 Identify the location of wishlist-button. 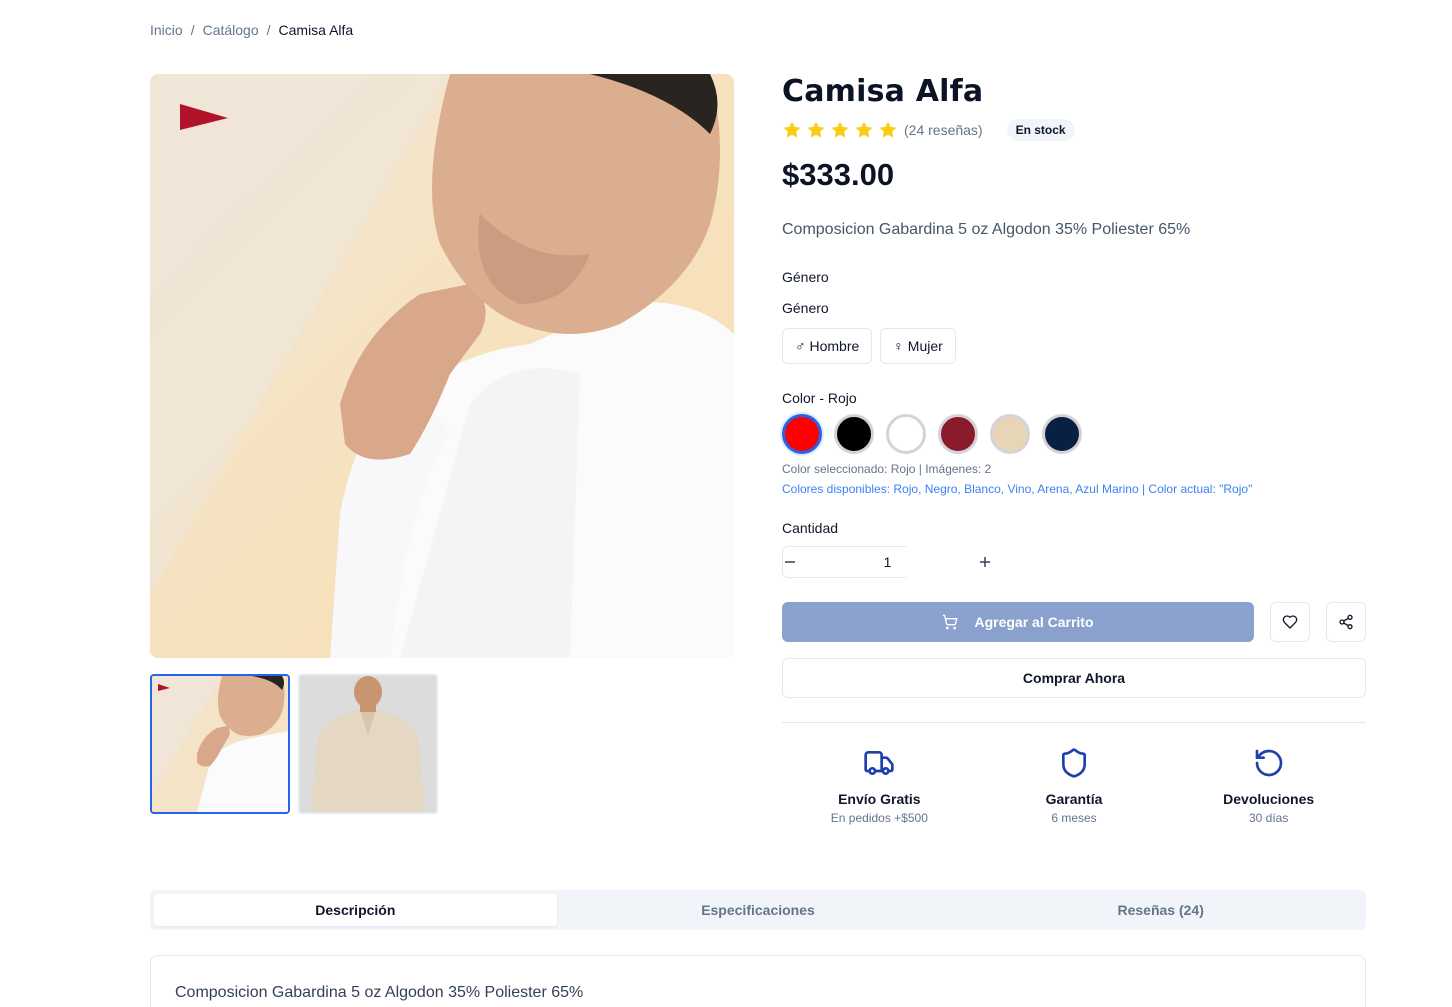
(1290, 622).